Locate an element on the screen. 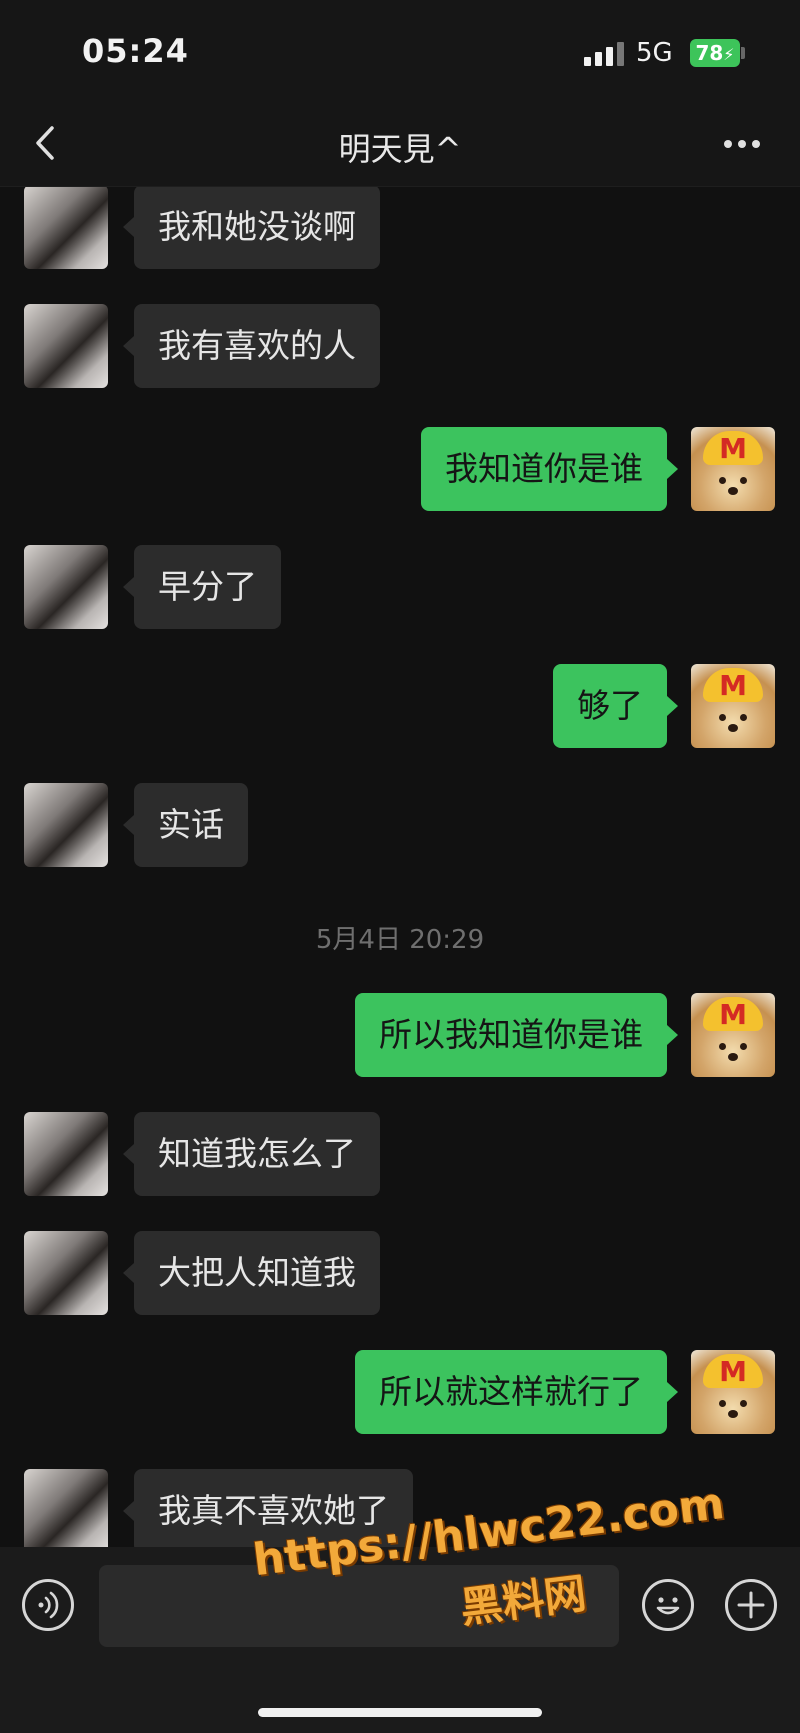 The height and width of the screenshot is (1733, 800). message-bubble: 早分了 is located at coordinates (202, 587).